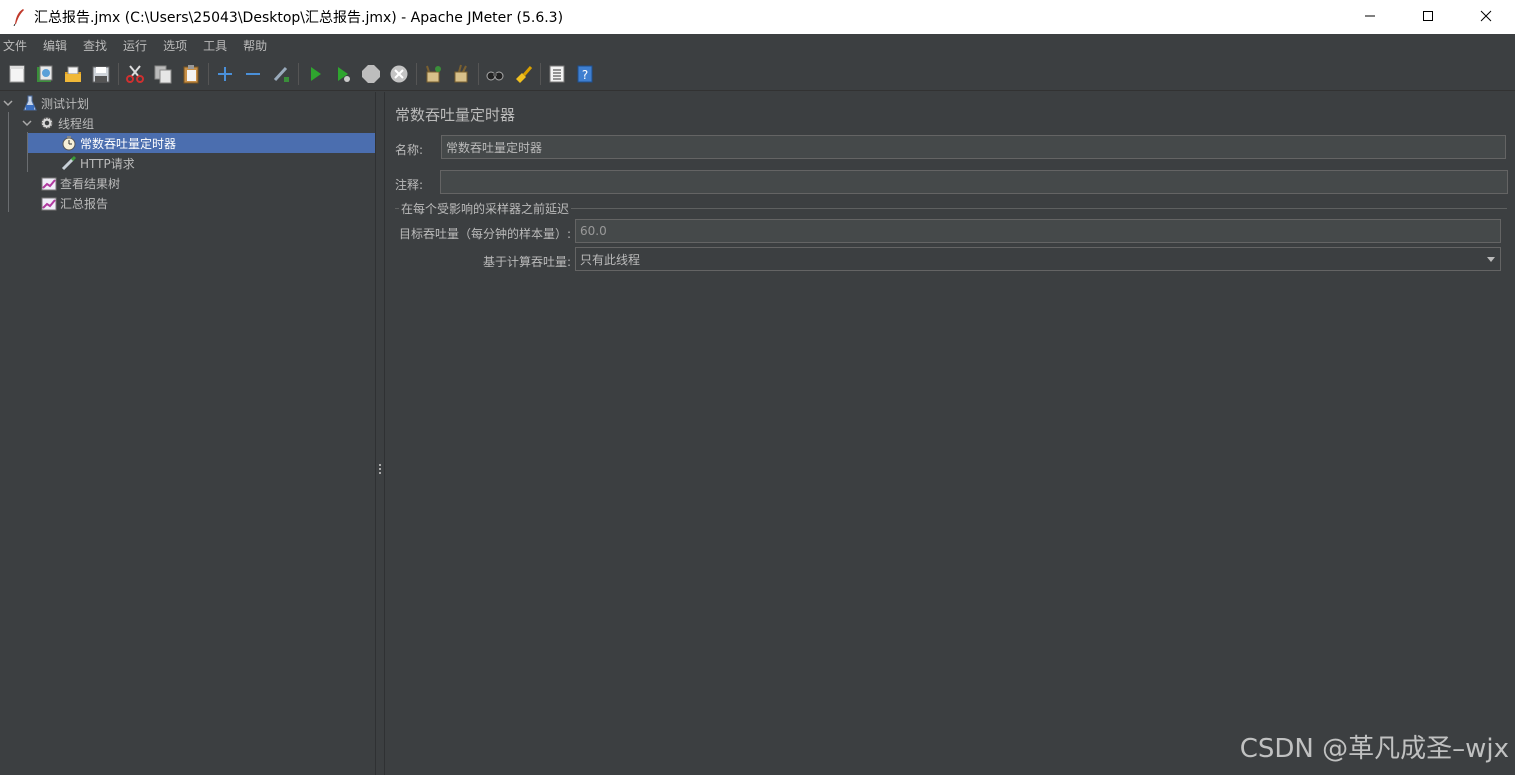 This screenshot has width=1515, height=775. What do you see at coordinates (1491, 259) in the screenshot?
I see `dropdown-arrow-icon` at bounding box center [1491, 259].